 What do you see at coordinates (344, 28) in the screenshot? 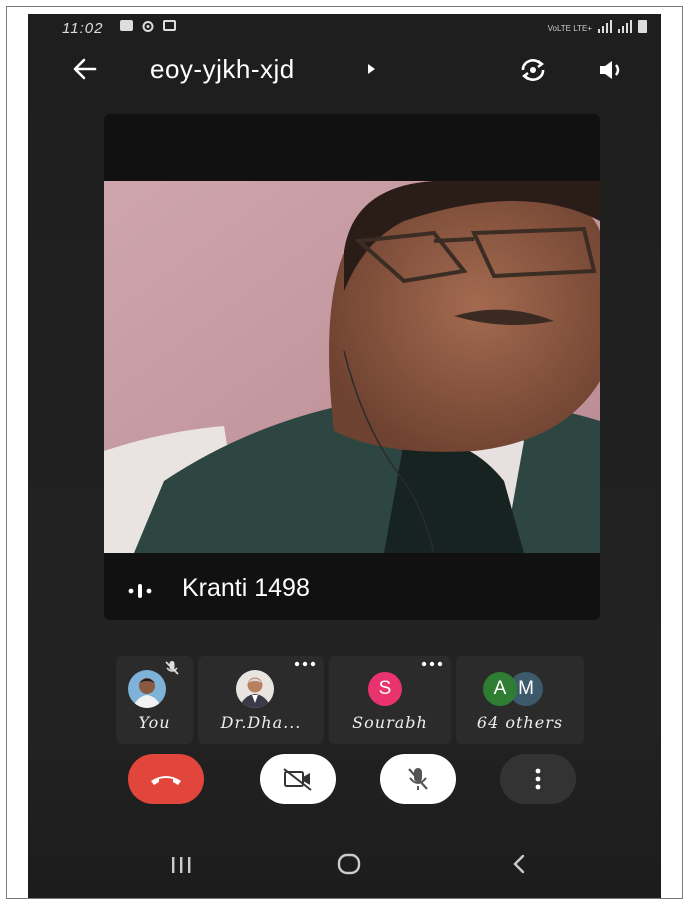
I see `status-bar: 11:02 VoLTE LTE+` at bounding box center [344, 28].